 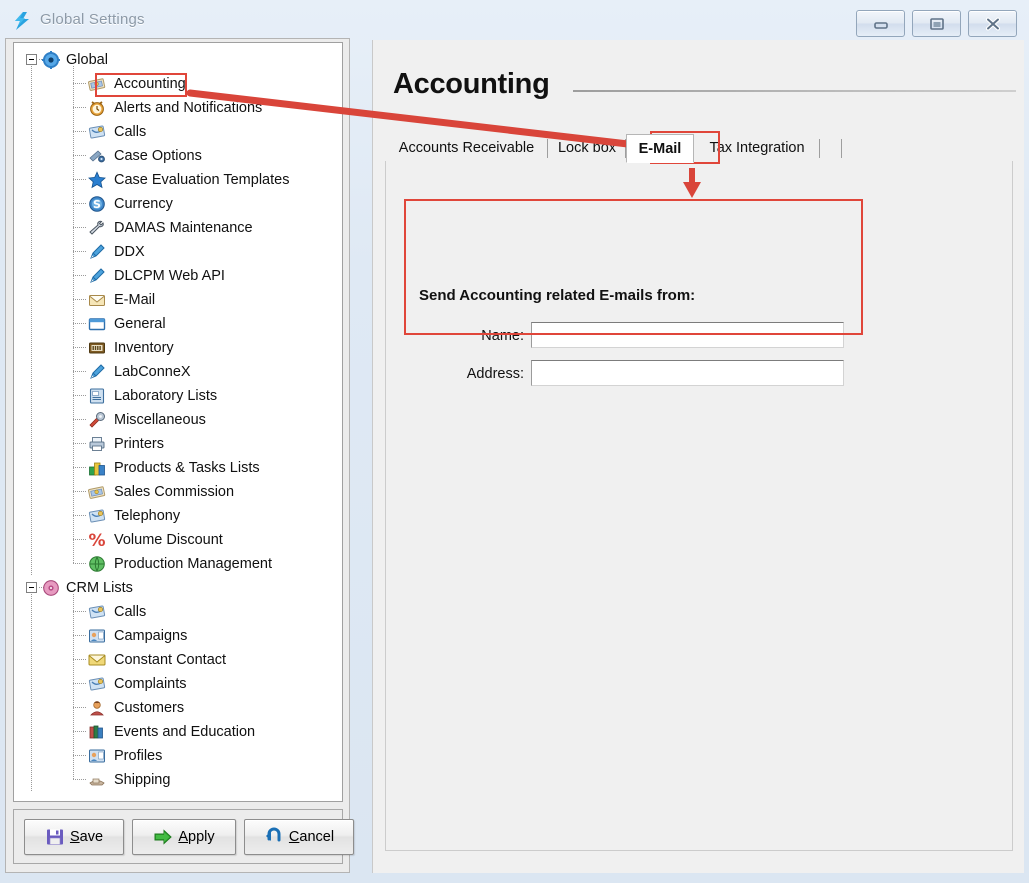 I want to click on tree-item-profiles: Profiles, so click(x=178, y=756).